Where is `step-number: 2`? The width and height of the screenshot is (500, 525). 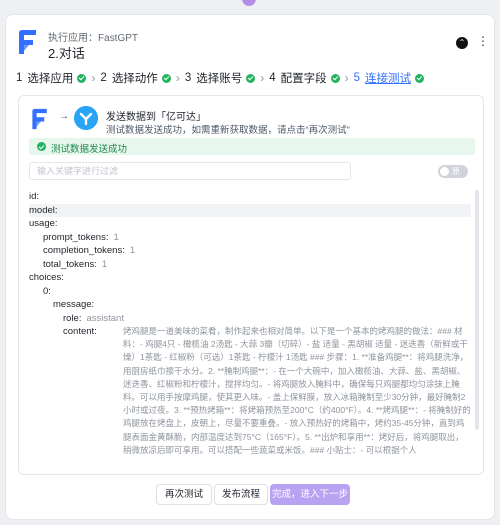
step-number: 2 is located at coordinates (103, 78).